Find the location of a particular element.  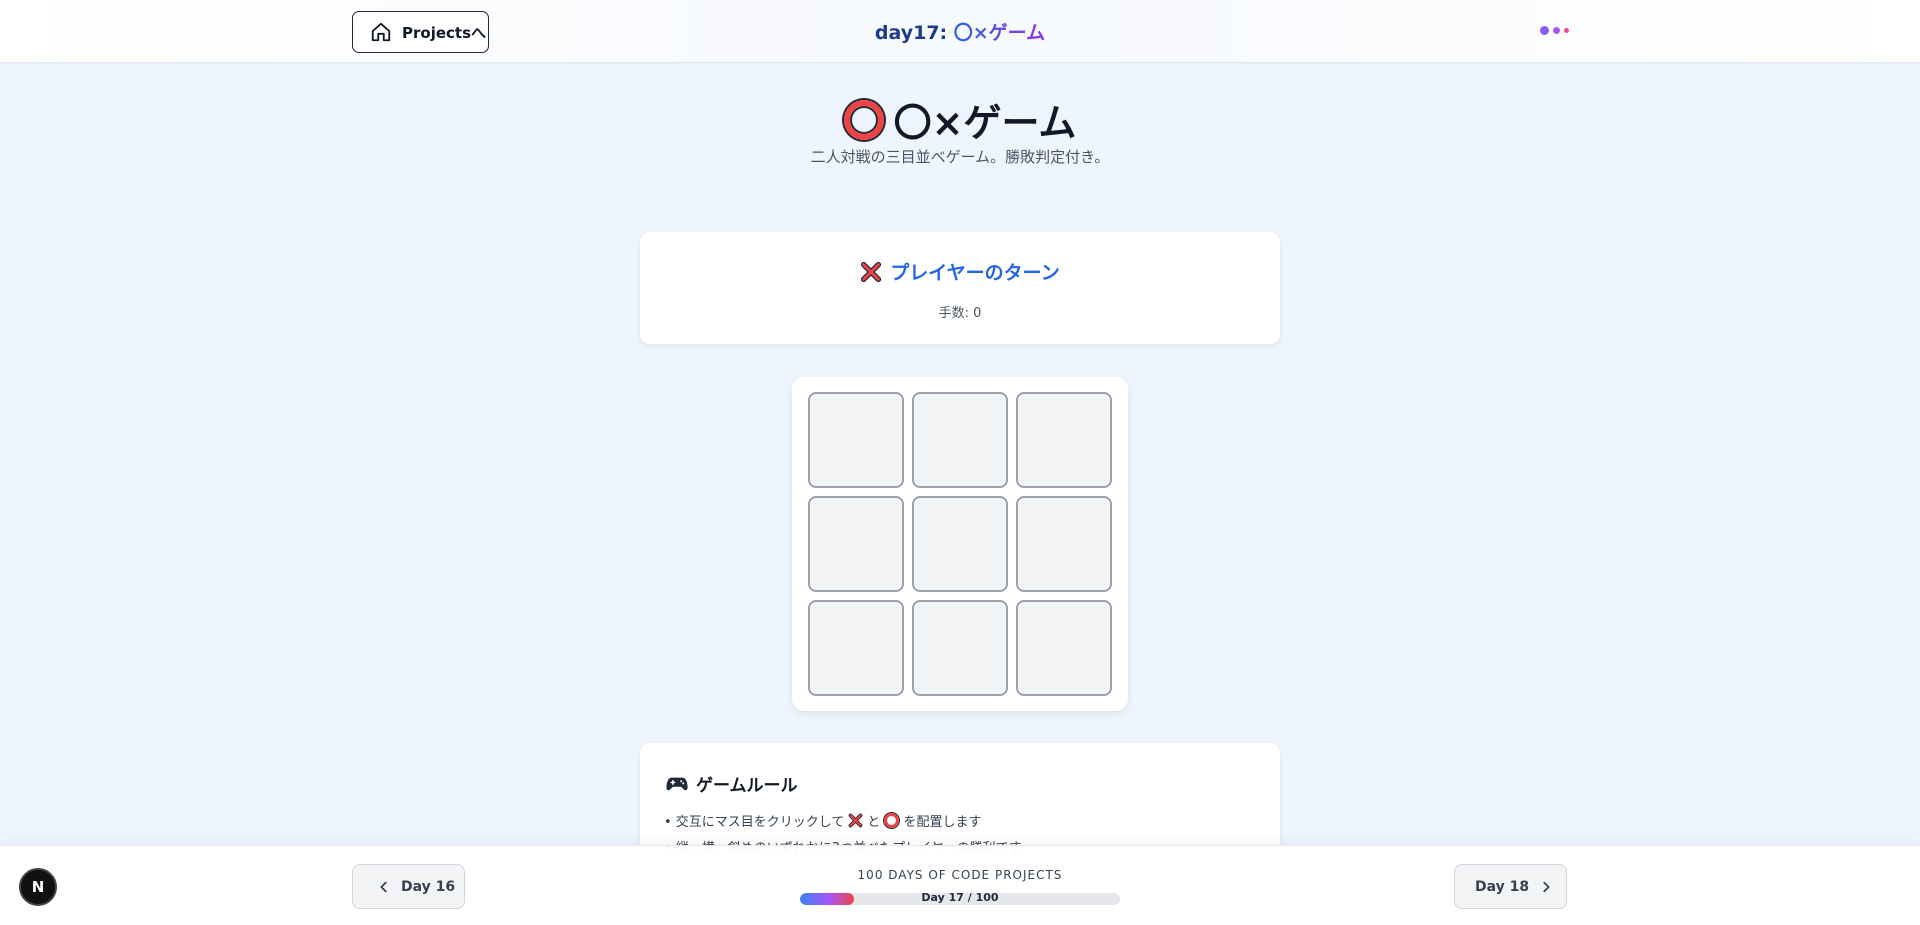

header-title: day17: 〇×ゲーム is located at coordinates (960, 31).